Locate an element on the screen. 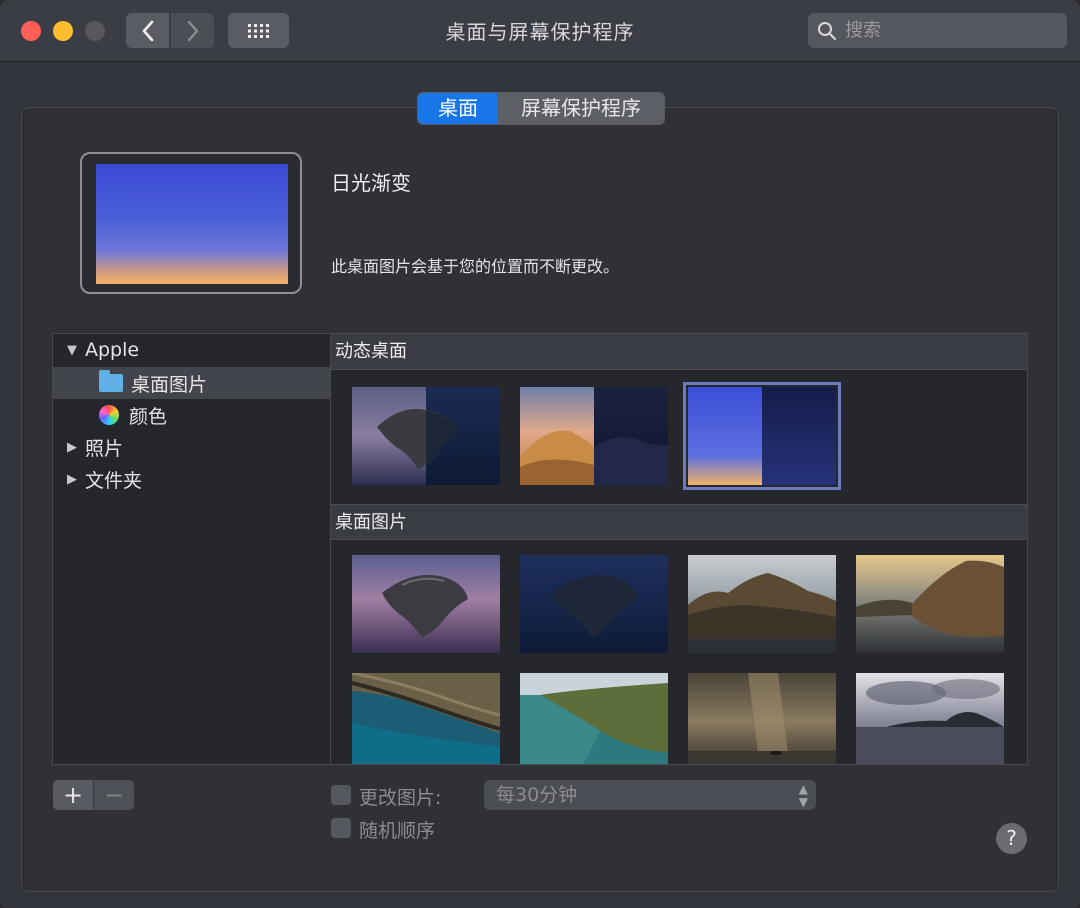  wallpaper-thumb-catalina-rocks is located at coordinates (762, 604).